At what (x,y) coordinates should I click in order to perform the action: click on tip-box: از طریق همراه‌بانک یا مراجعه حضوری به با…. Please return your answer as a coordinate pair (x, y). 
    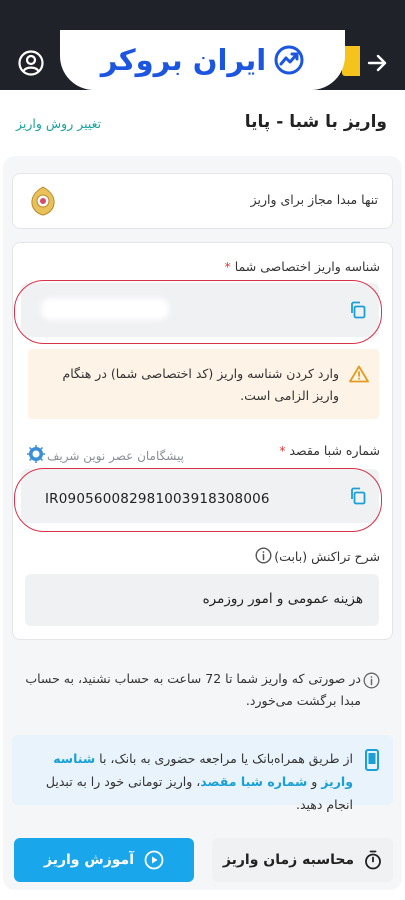
    Looking at the image, I should click on (202, 773).